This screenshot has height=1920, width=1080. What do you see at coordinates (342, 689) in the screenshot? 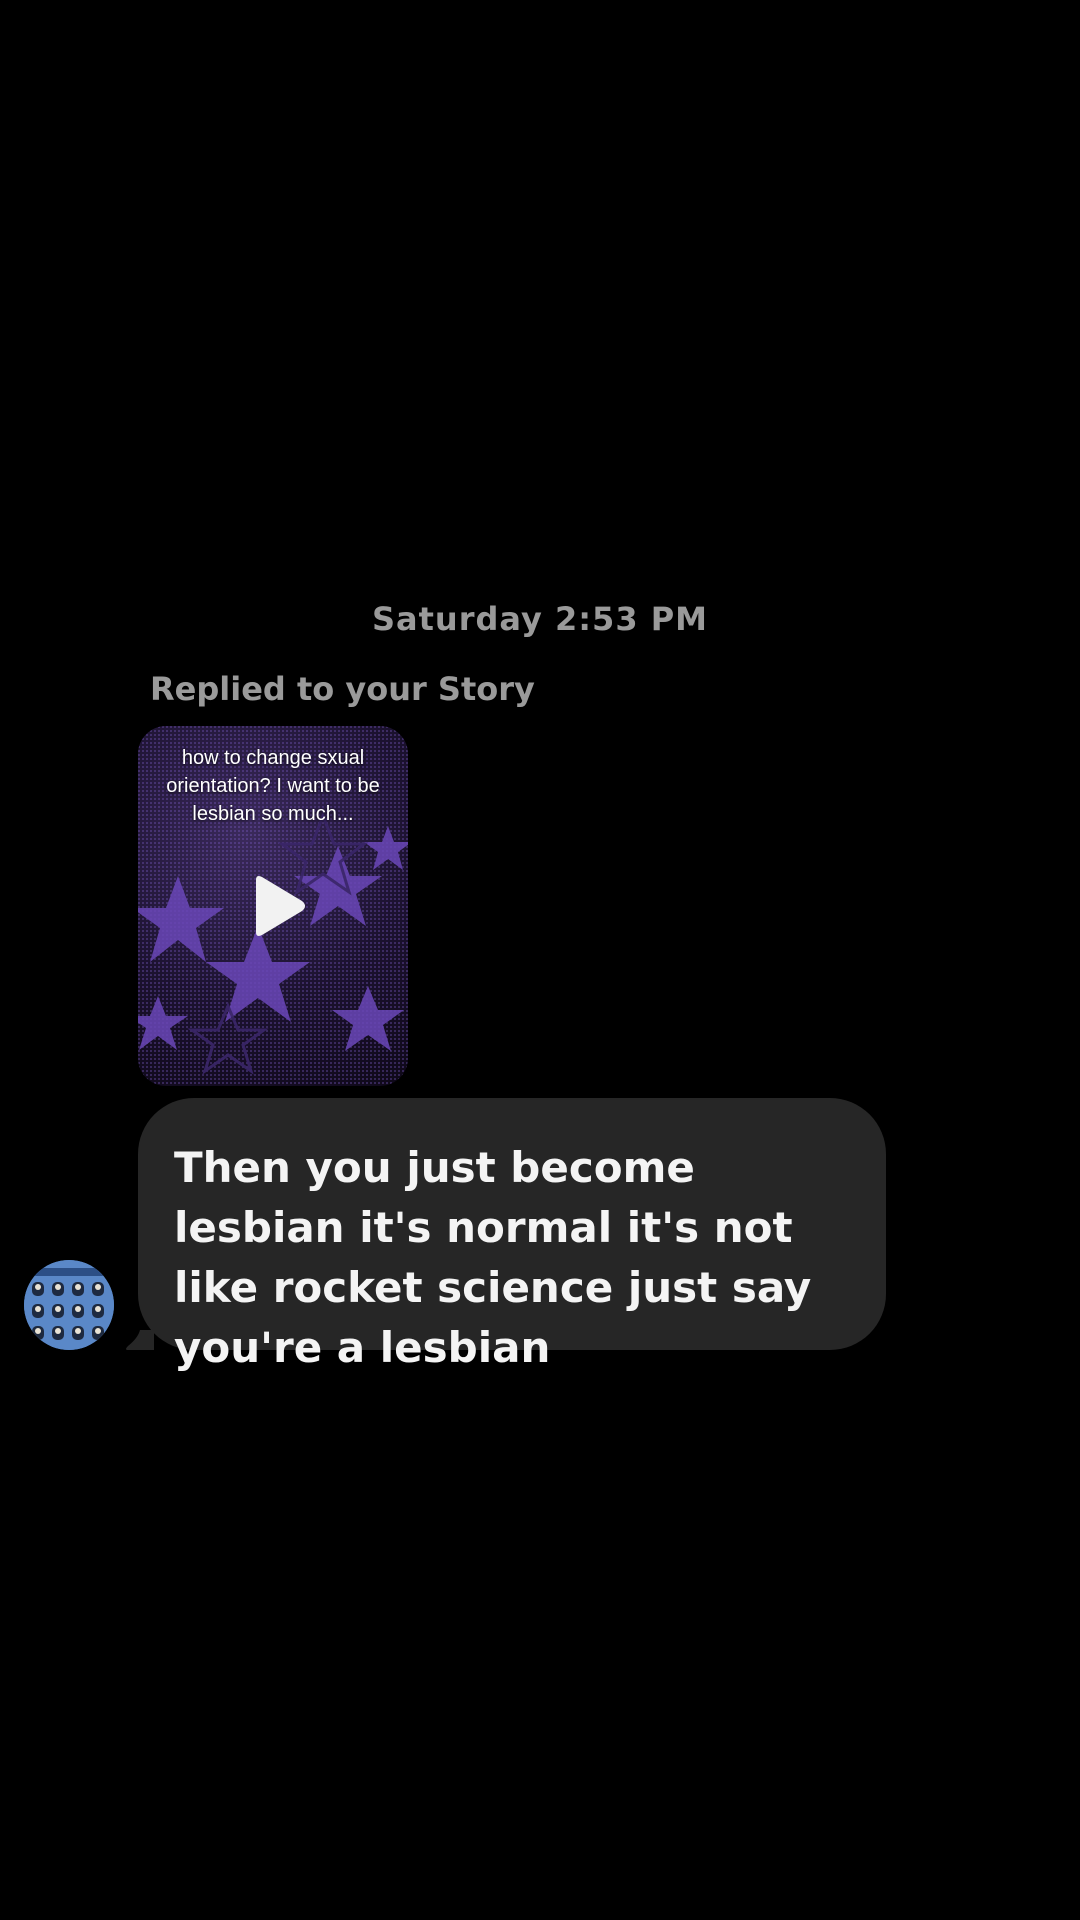
I see `replied-to-story-label: Replied to your Story` at bounding box center [342, 689].